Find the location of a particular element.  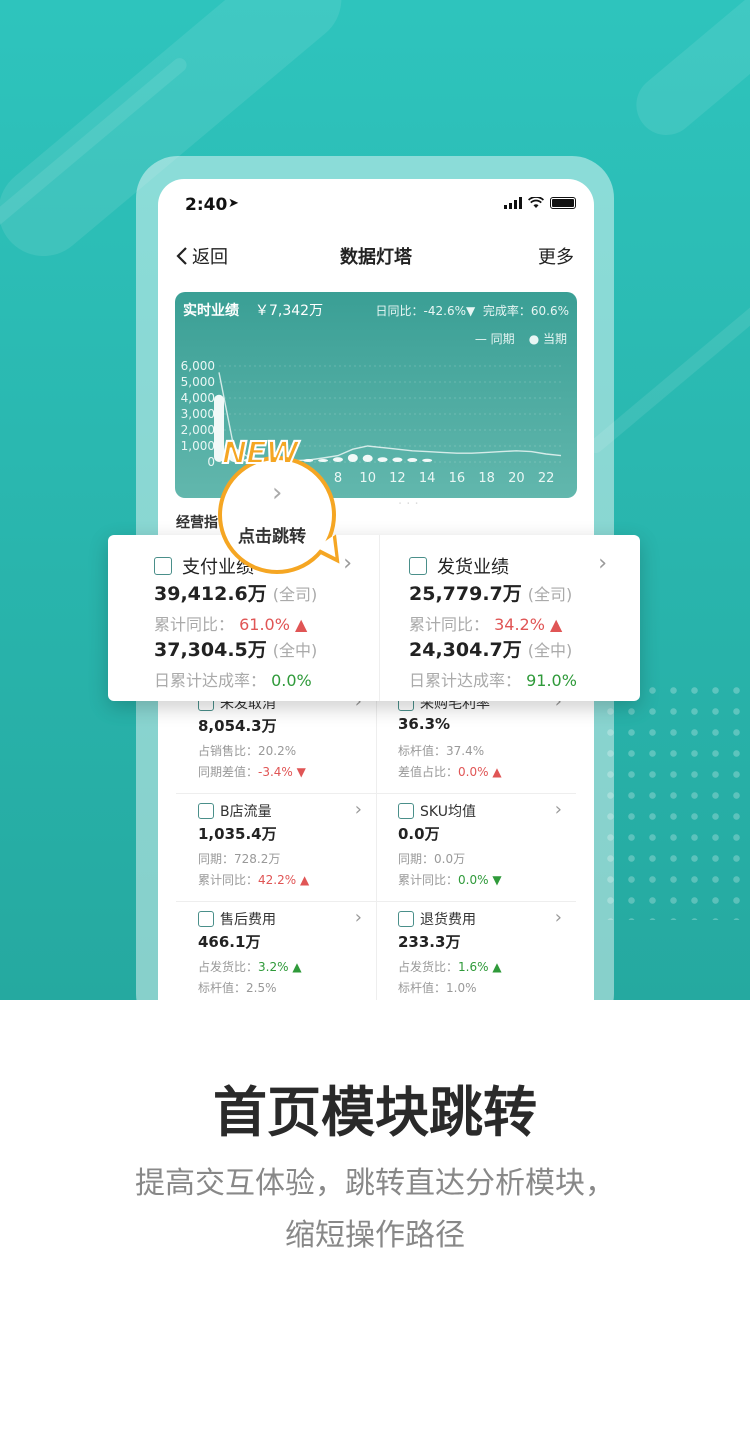

legend-prev: — 同期 is located at coordinates (494, 339).